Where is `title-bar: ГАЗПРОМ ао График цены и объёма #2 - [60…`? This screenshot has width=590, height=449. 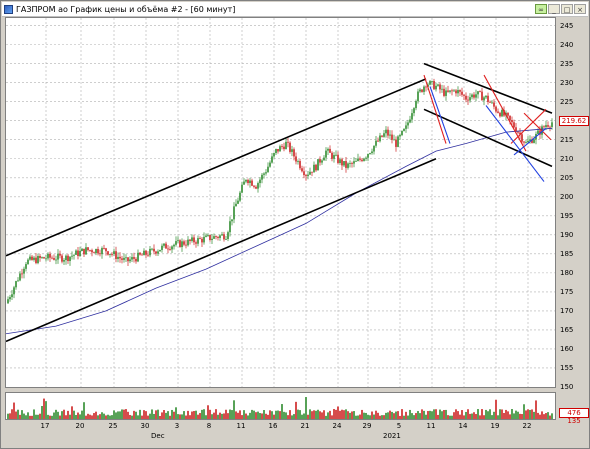 title-bar: ГАЗПРОМ ао График цены и объёма #2 - [60… is located at coordinates (295, 9).